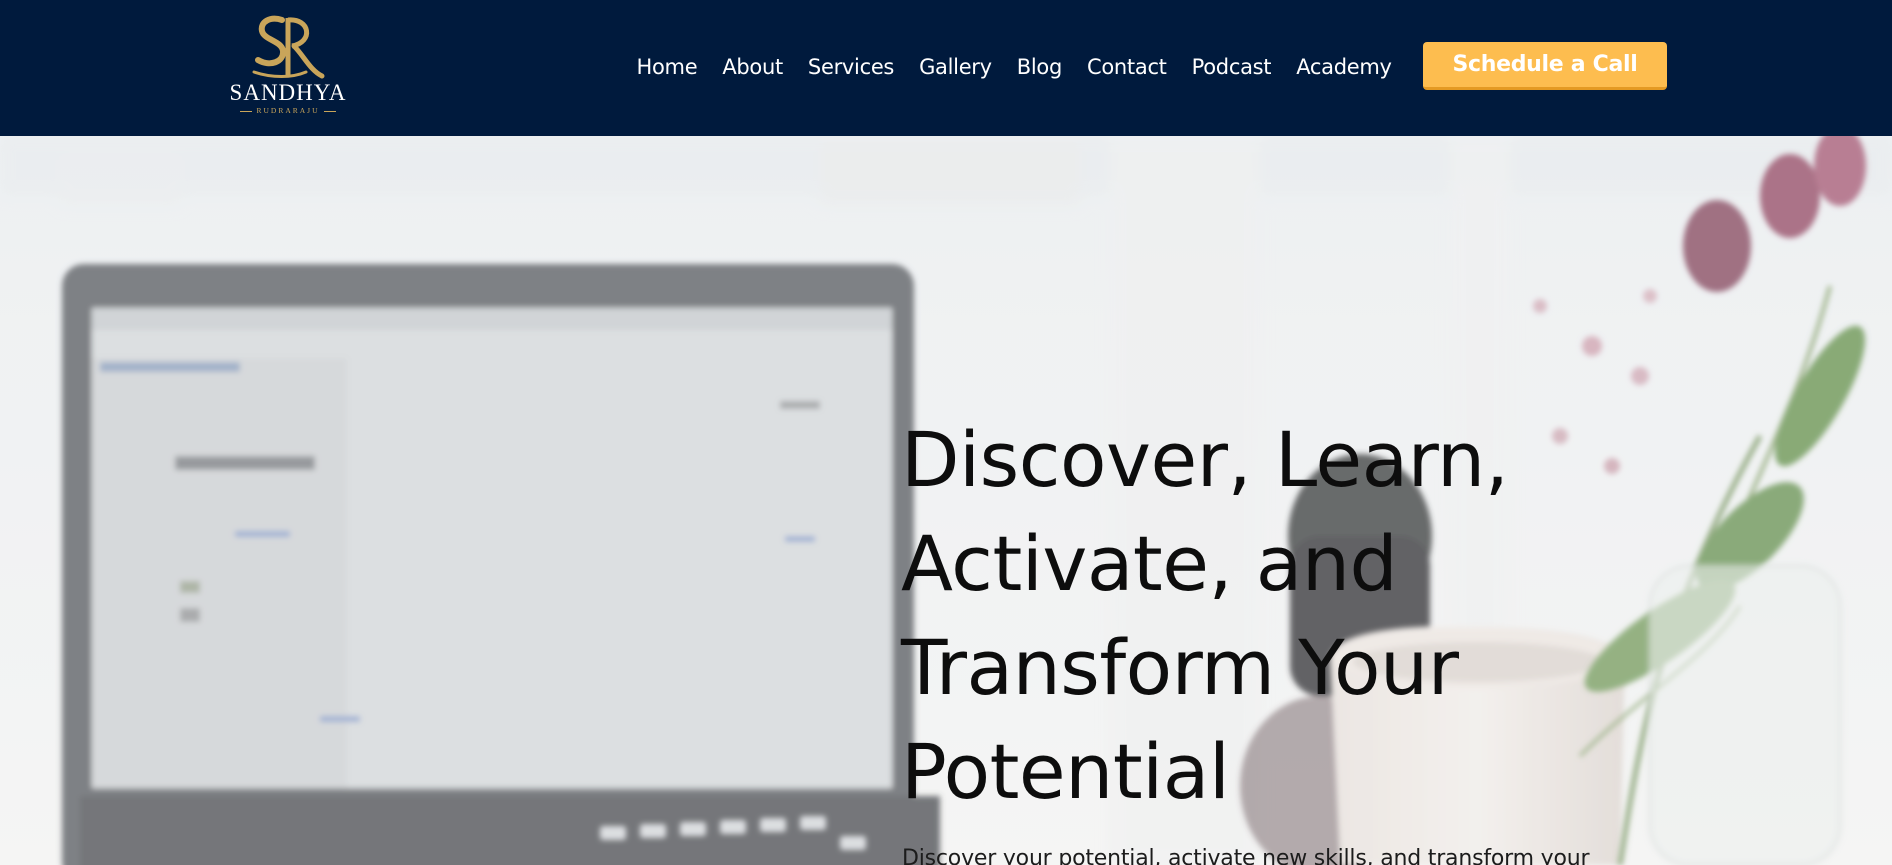 The width and height of the screenshot is (1892, 865). I want to click on logo-subline: RUDRARAJU, so click(288, 111).